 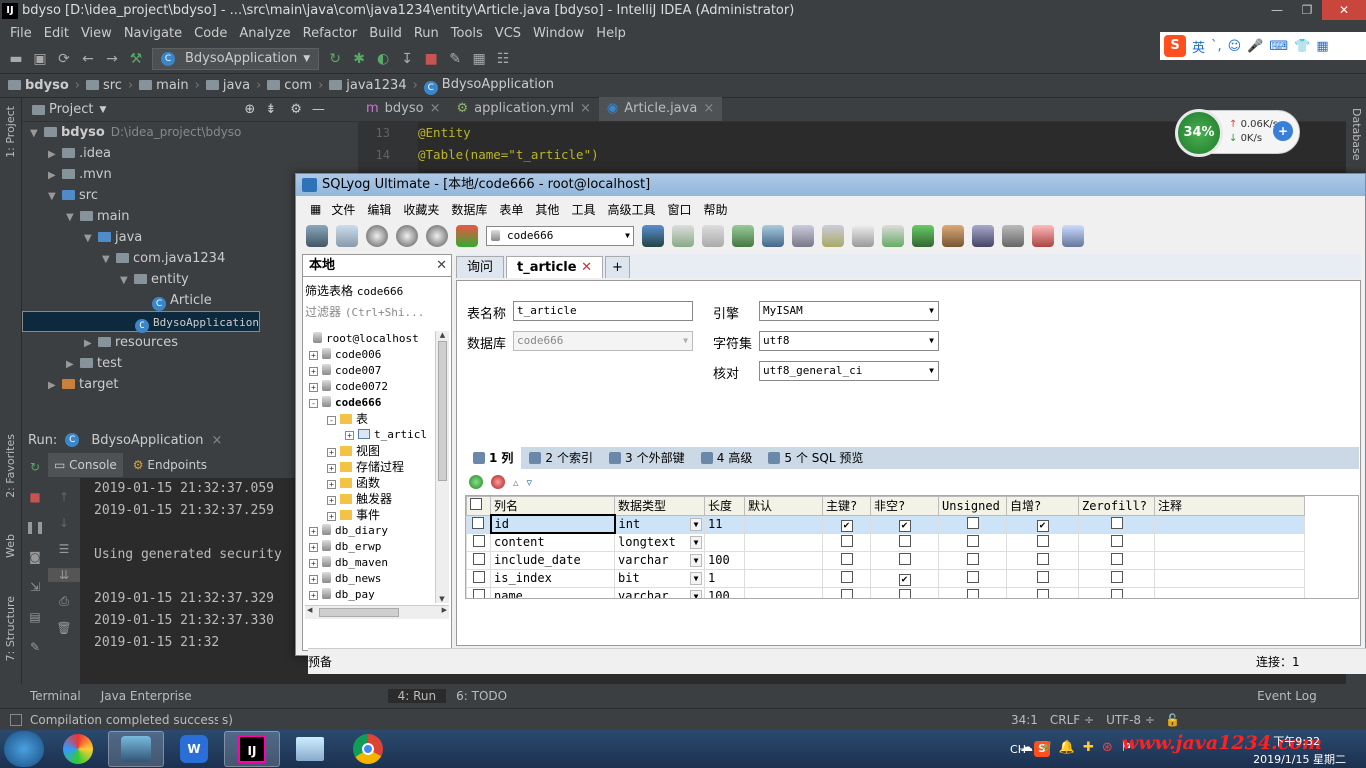 I want to click on comment-cell, so click(x=1229, y=560).